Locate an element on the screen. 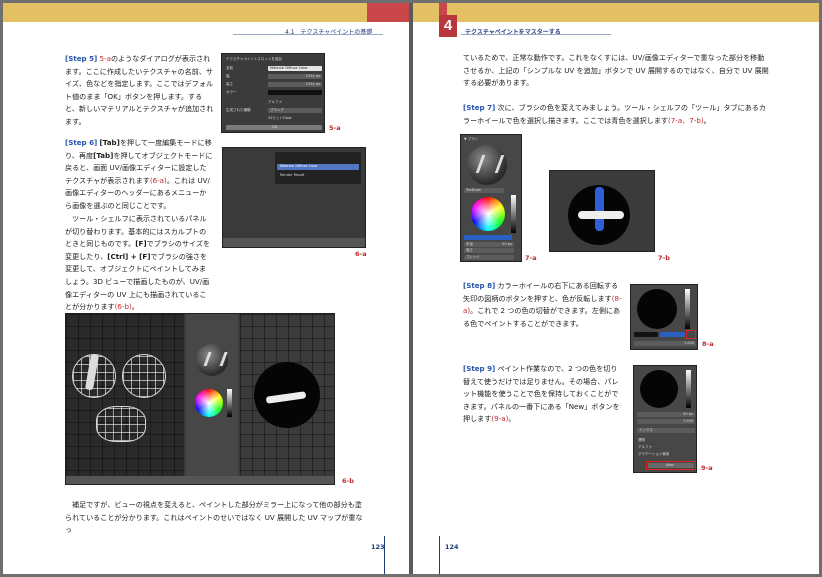 The image size is (822, 577). dialog-type-label: 生成された種類 is located at coordinates (238, 110).